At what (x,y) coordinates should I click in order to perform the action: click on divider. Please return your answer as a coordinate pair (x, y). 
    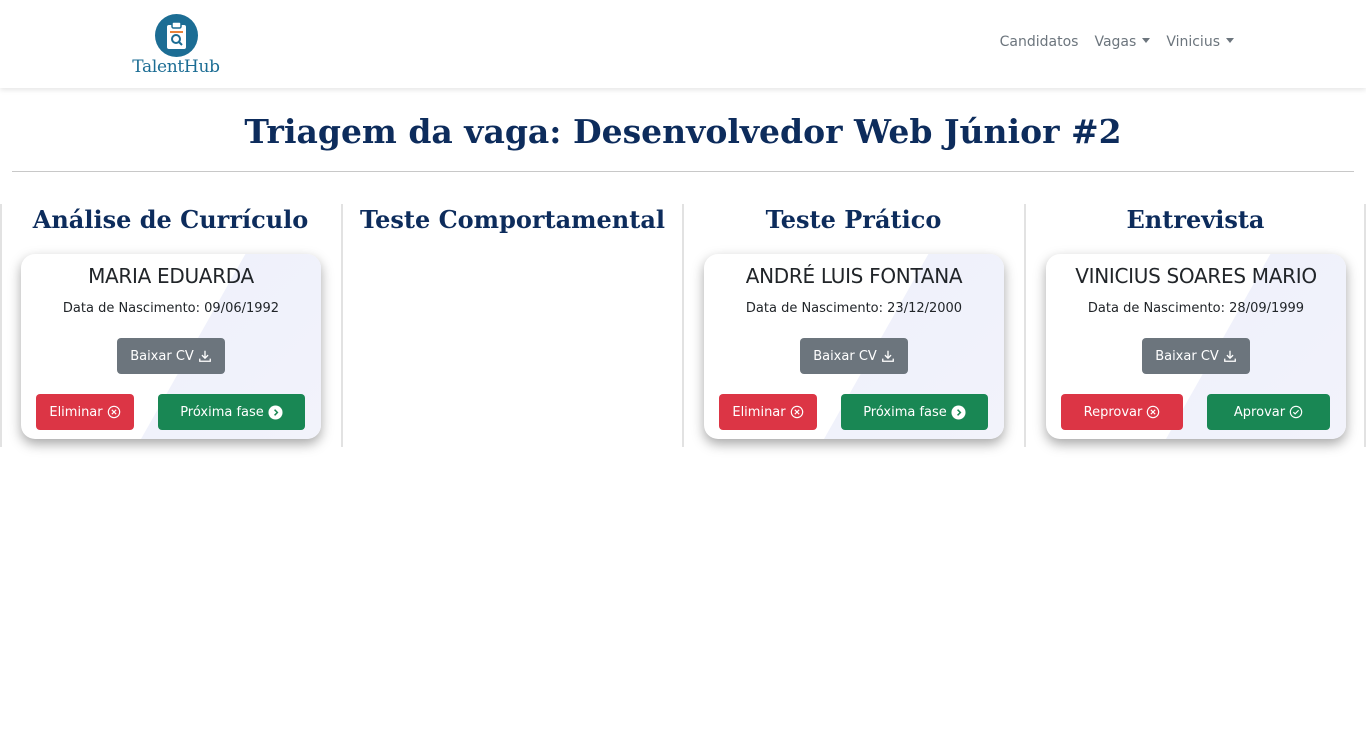
    Looking at the image, I should click on (683, 171).